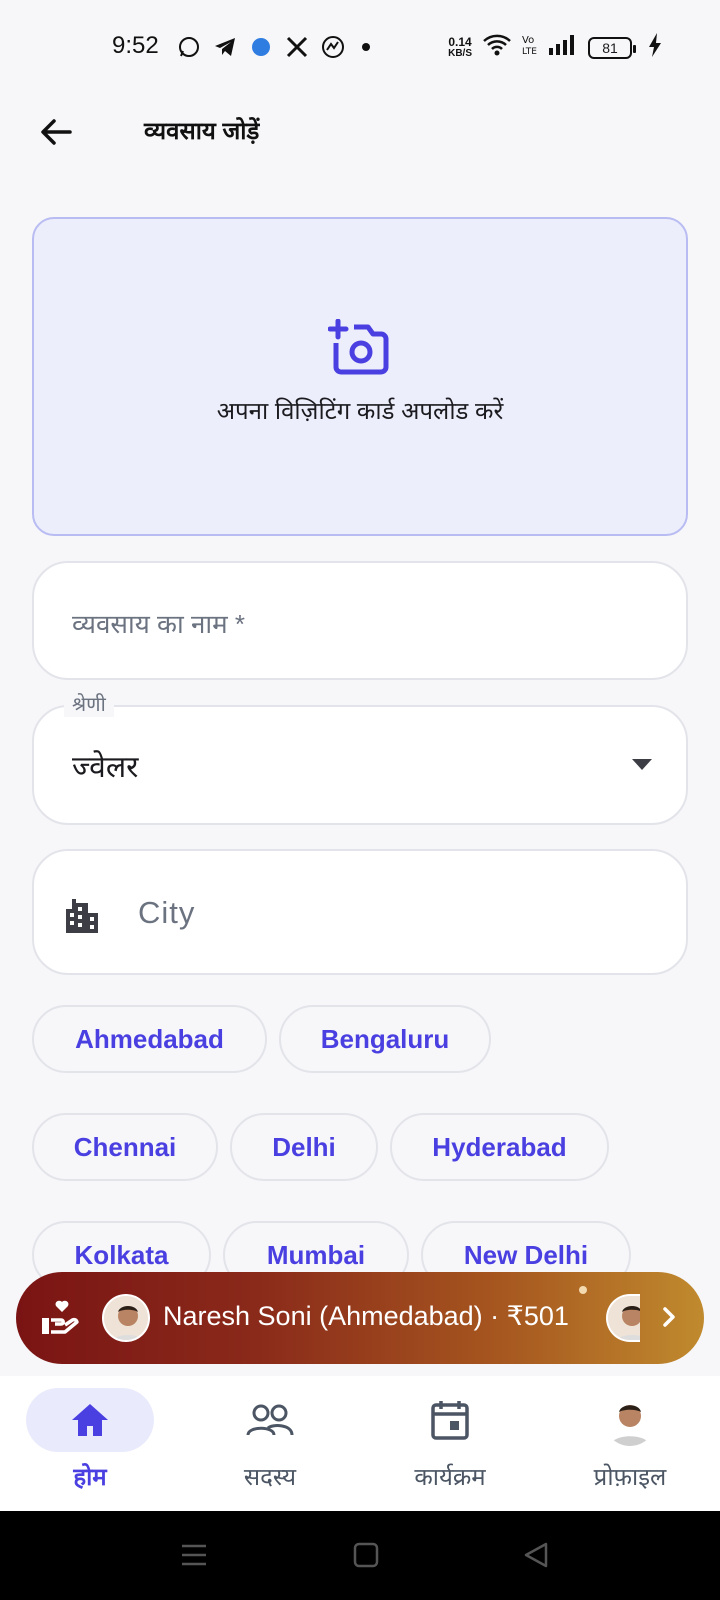  I want to click on bottom-navigation: होम सदस्य कार्यक्रम प्रोफ़ाइल, so click(360, 1443).